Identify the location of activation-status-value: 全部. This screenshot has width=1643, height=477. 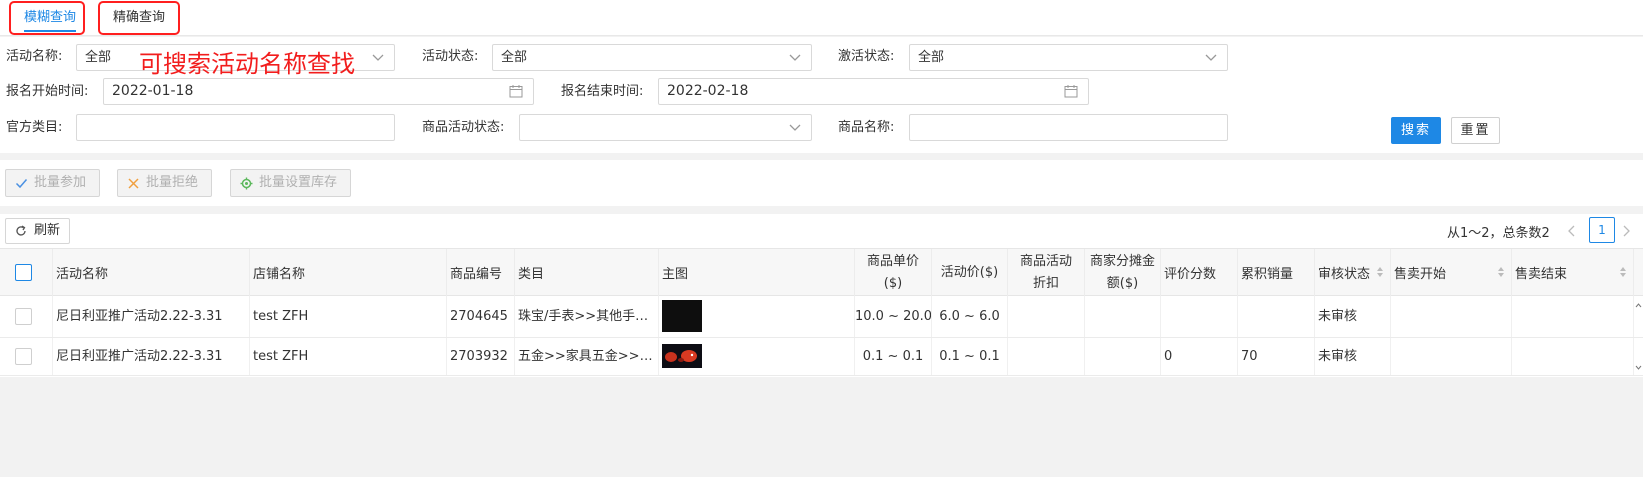
(931, 57).